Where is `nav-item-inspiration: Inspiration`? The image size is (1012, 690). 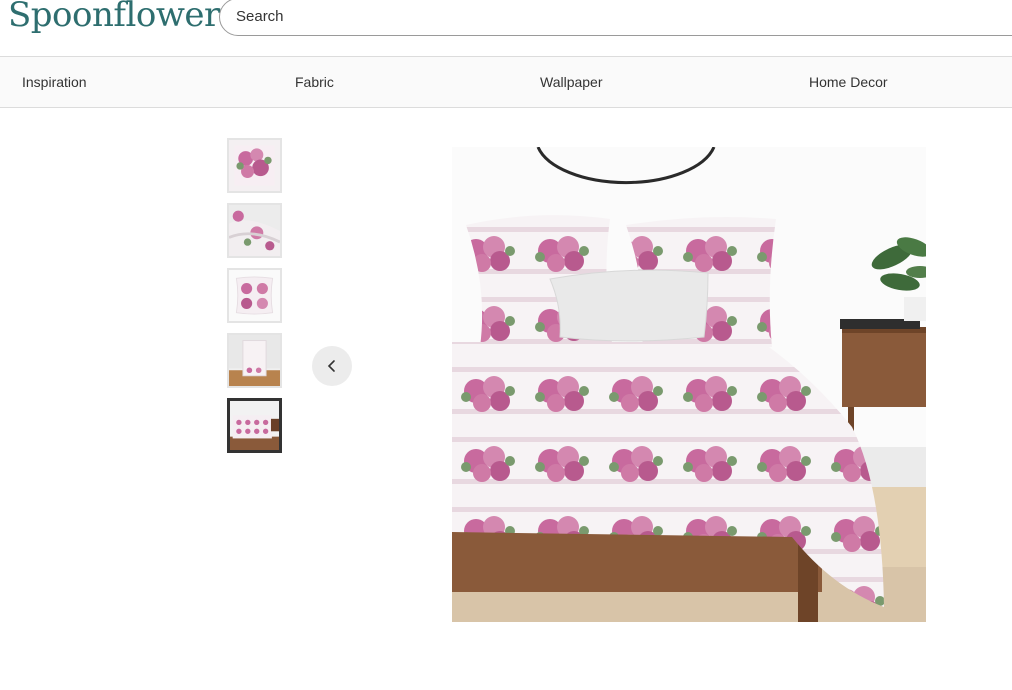 nav-item-inspiration: Inspiration is located at coordinates (54, 82).